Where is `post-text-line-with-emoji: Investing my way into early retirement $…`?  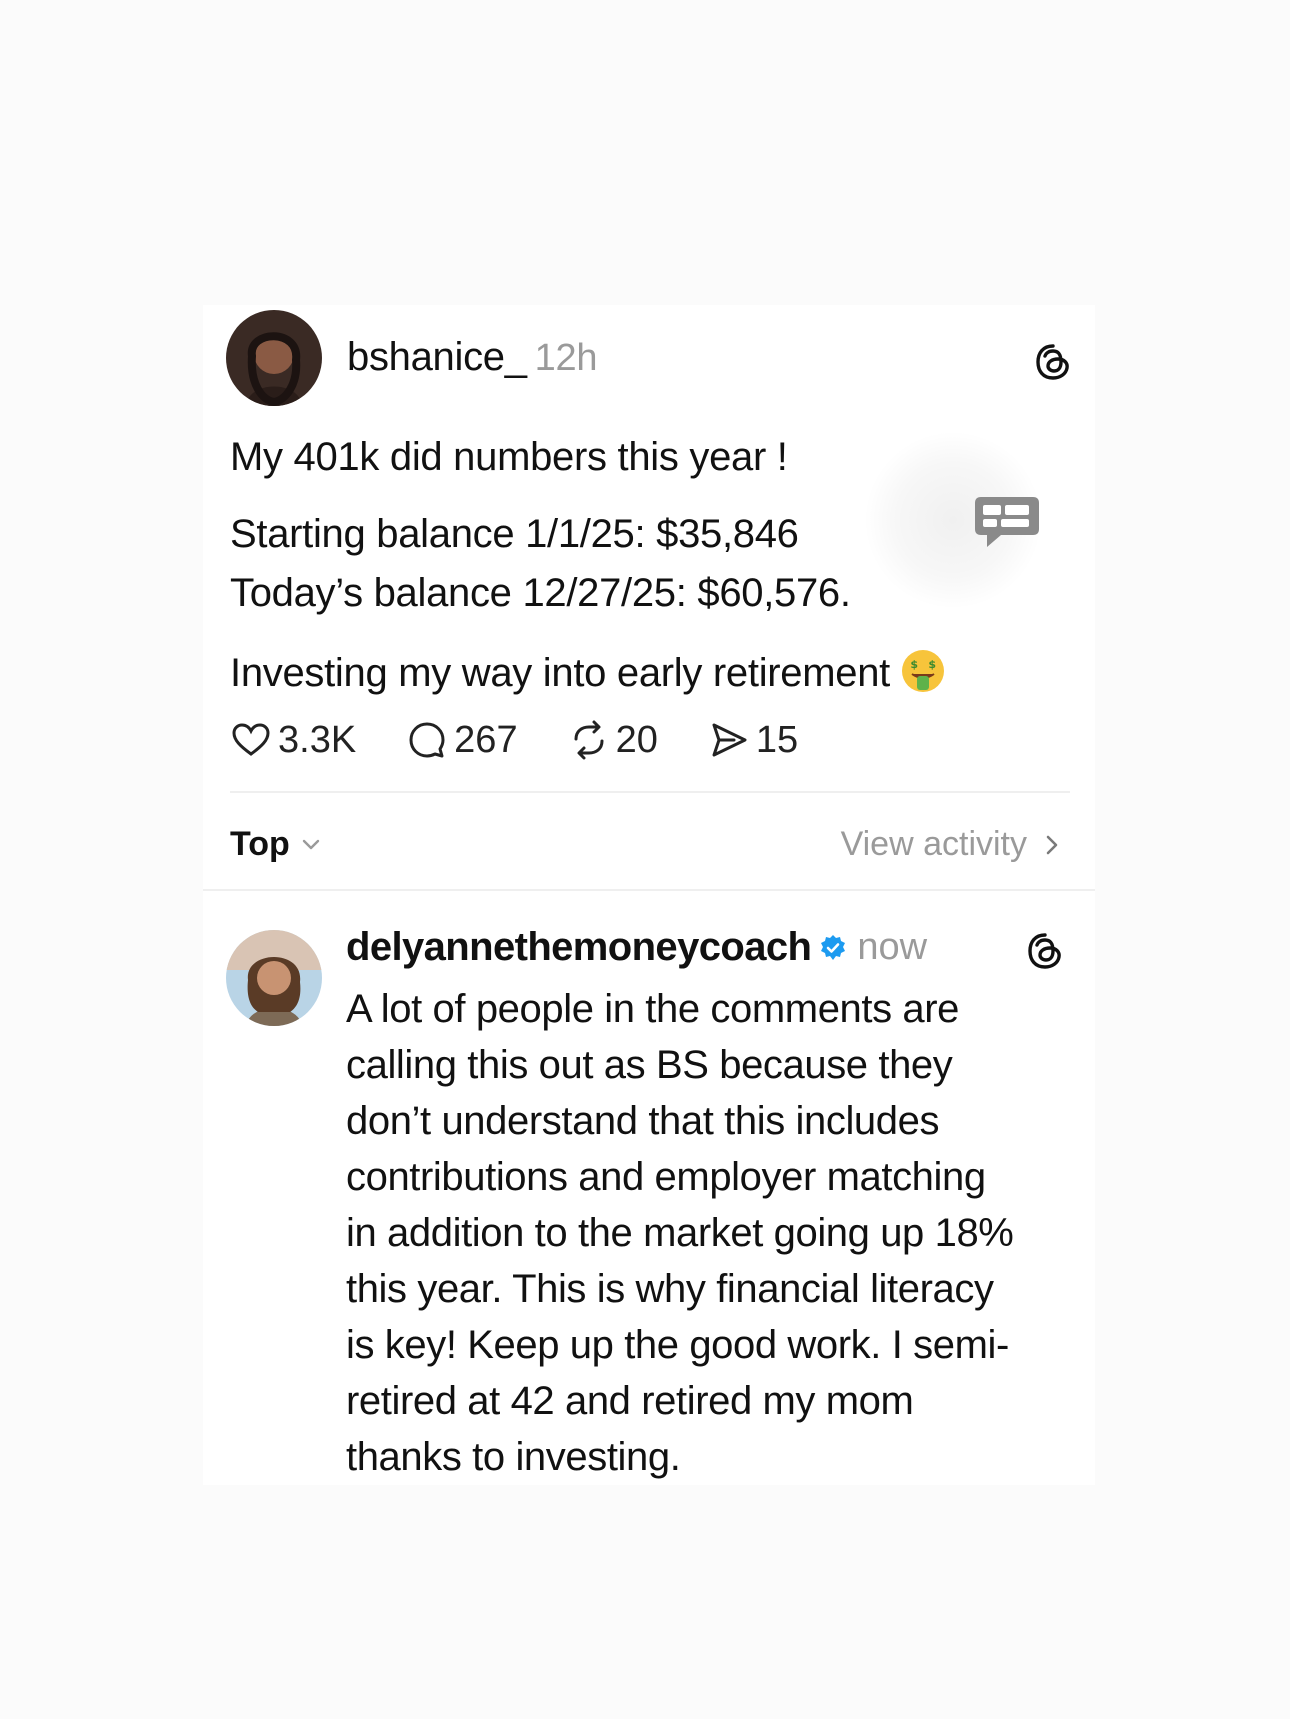
post-text-line-with-emoji: Investing my way into early retirement $… is located at coordinates (588, 672).